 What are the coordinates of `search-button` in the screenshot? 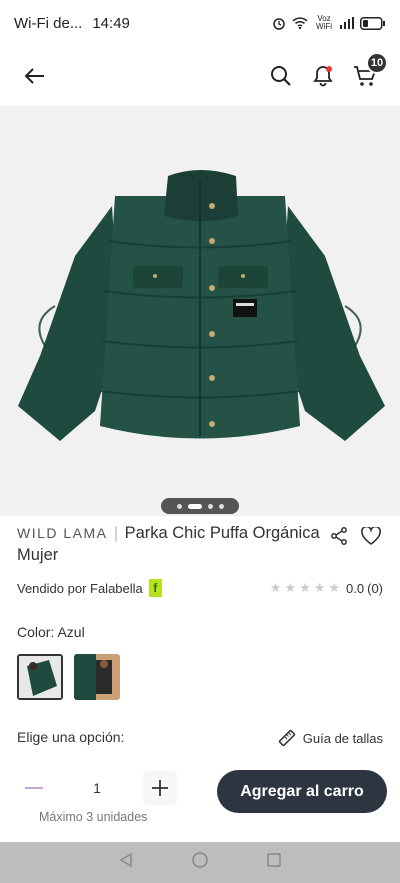 It's located at (281, 76).